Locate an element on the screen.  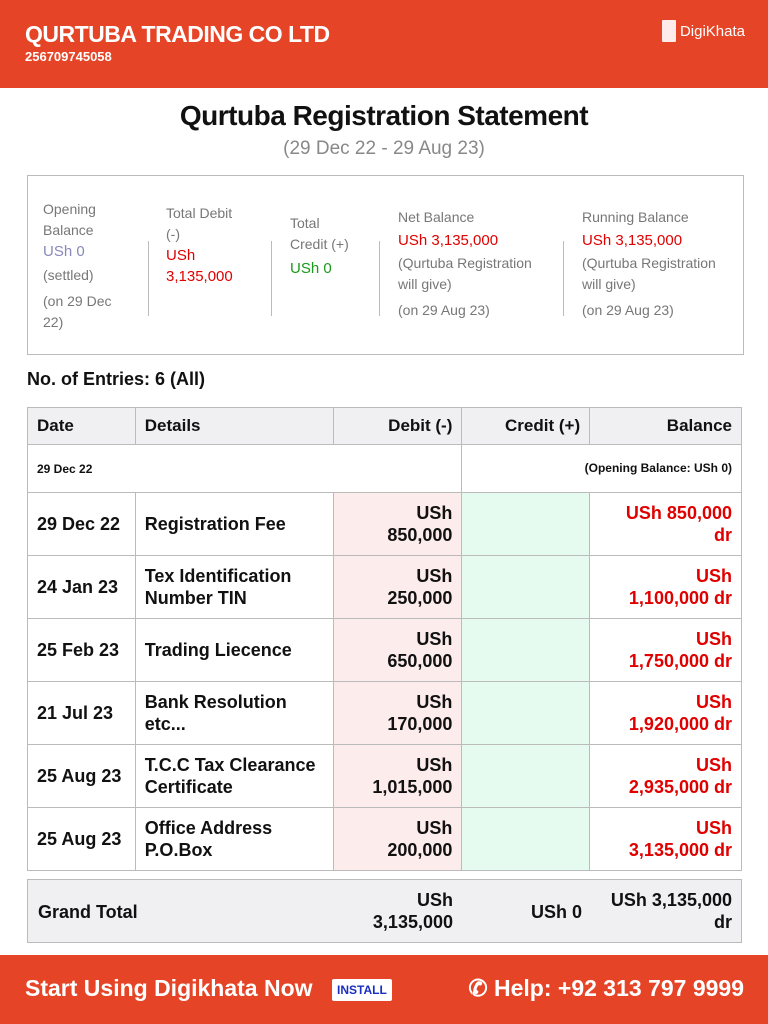
cell-balance: USh 2,935,000 dr is located at coordinates (665, 776).